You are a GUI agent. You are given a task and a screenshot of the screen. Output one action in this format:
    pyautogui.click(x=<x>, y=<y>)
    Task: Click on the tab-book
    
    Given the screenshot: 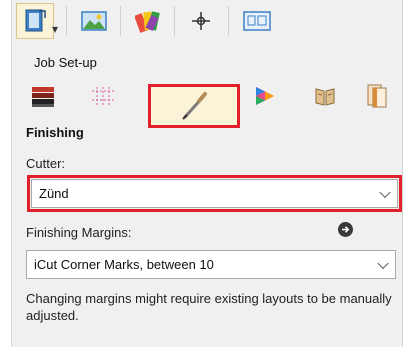 What is the action you would take?
    pyautogui.click(x=325, y=96)
    